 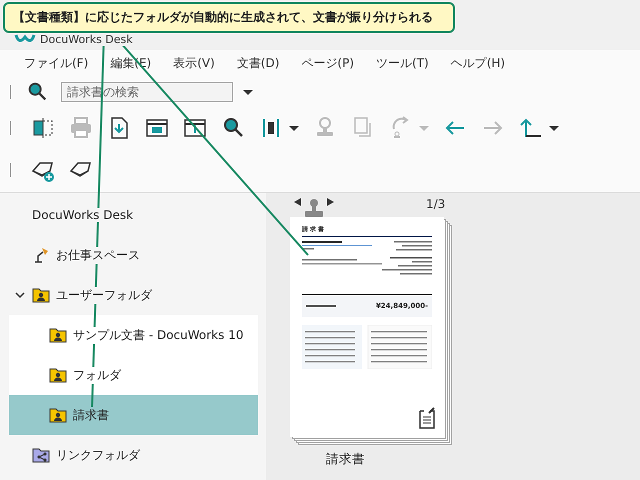 I want to click on menu-item: ヘルプ(H), so click(x=478, y=63).